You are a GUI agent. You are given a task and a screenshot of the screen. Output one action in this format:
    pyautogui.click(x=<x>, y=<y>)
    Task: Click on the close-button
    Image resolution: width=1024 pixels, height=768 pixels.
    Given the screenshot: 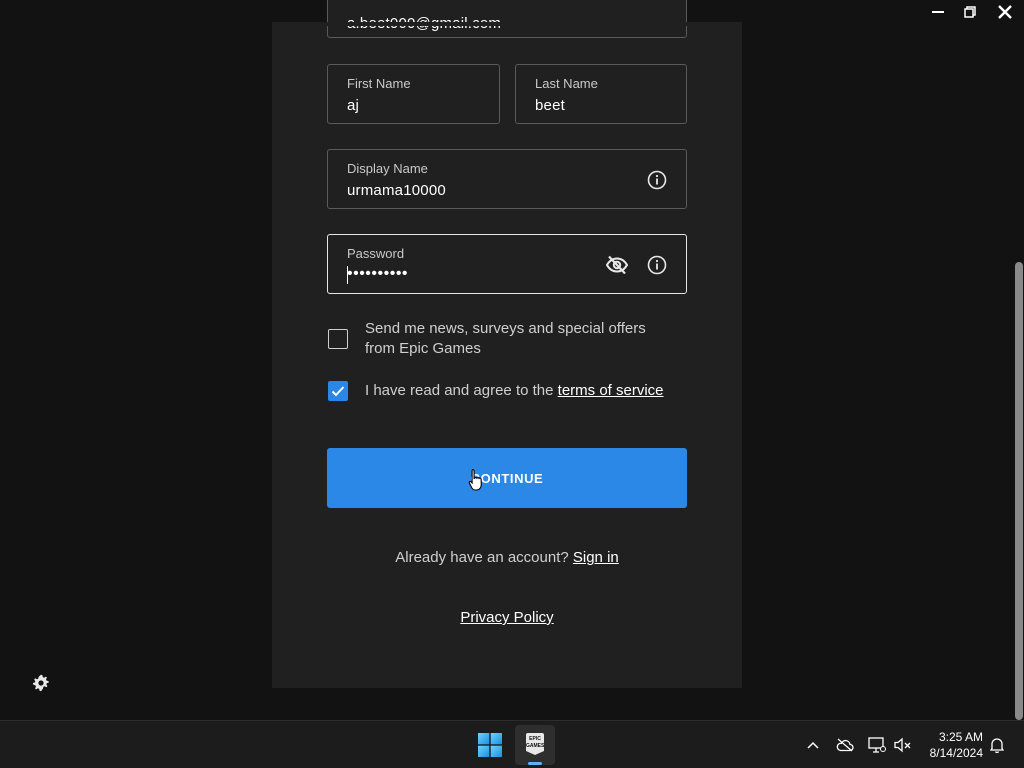 What is the action you would take?
    pyautogui.click(x=1005, y=12)
    